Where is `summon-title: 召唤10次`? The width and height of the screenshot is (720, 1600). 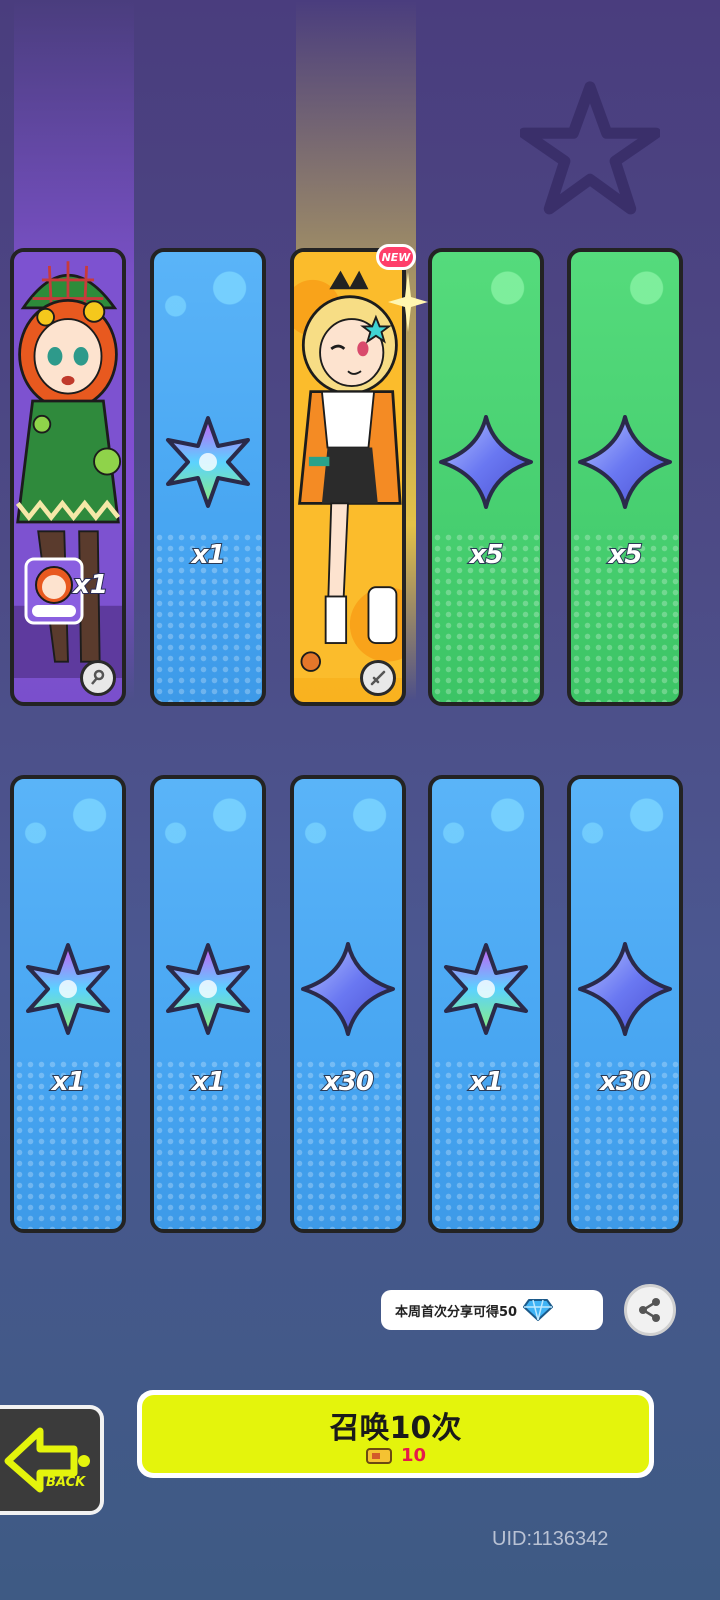
summon-title: 召唤10次 is located at coordinates (395, 1428).